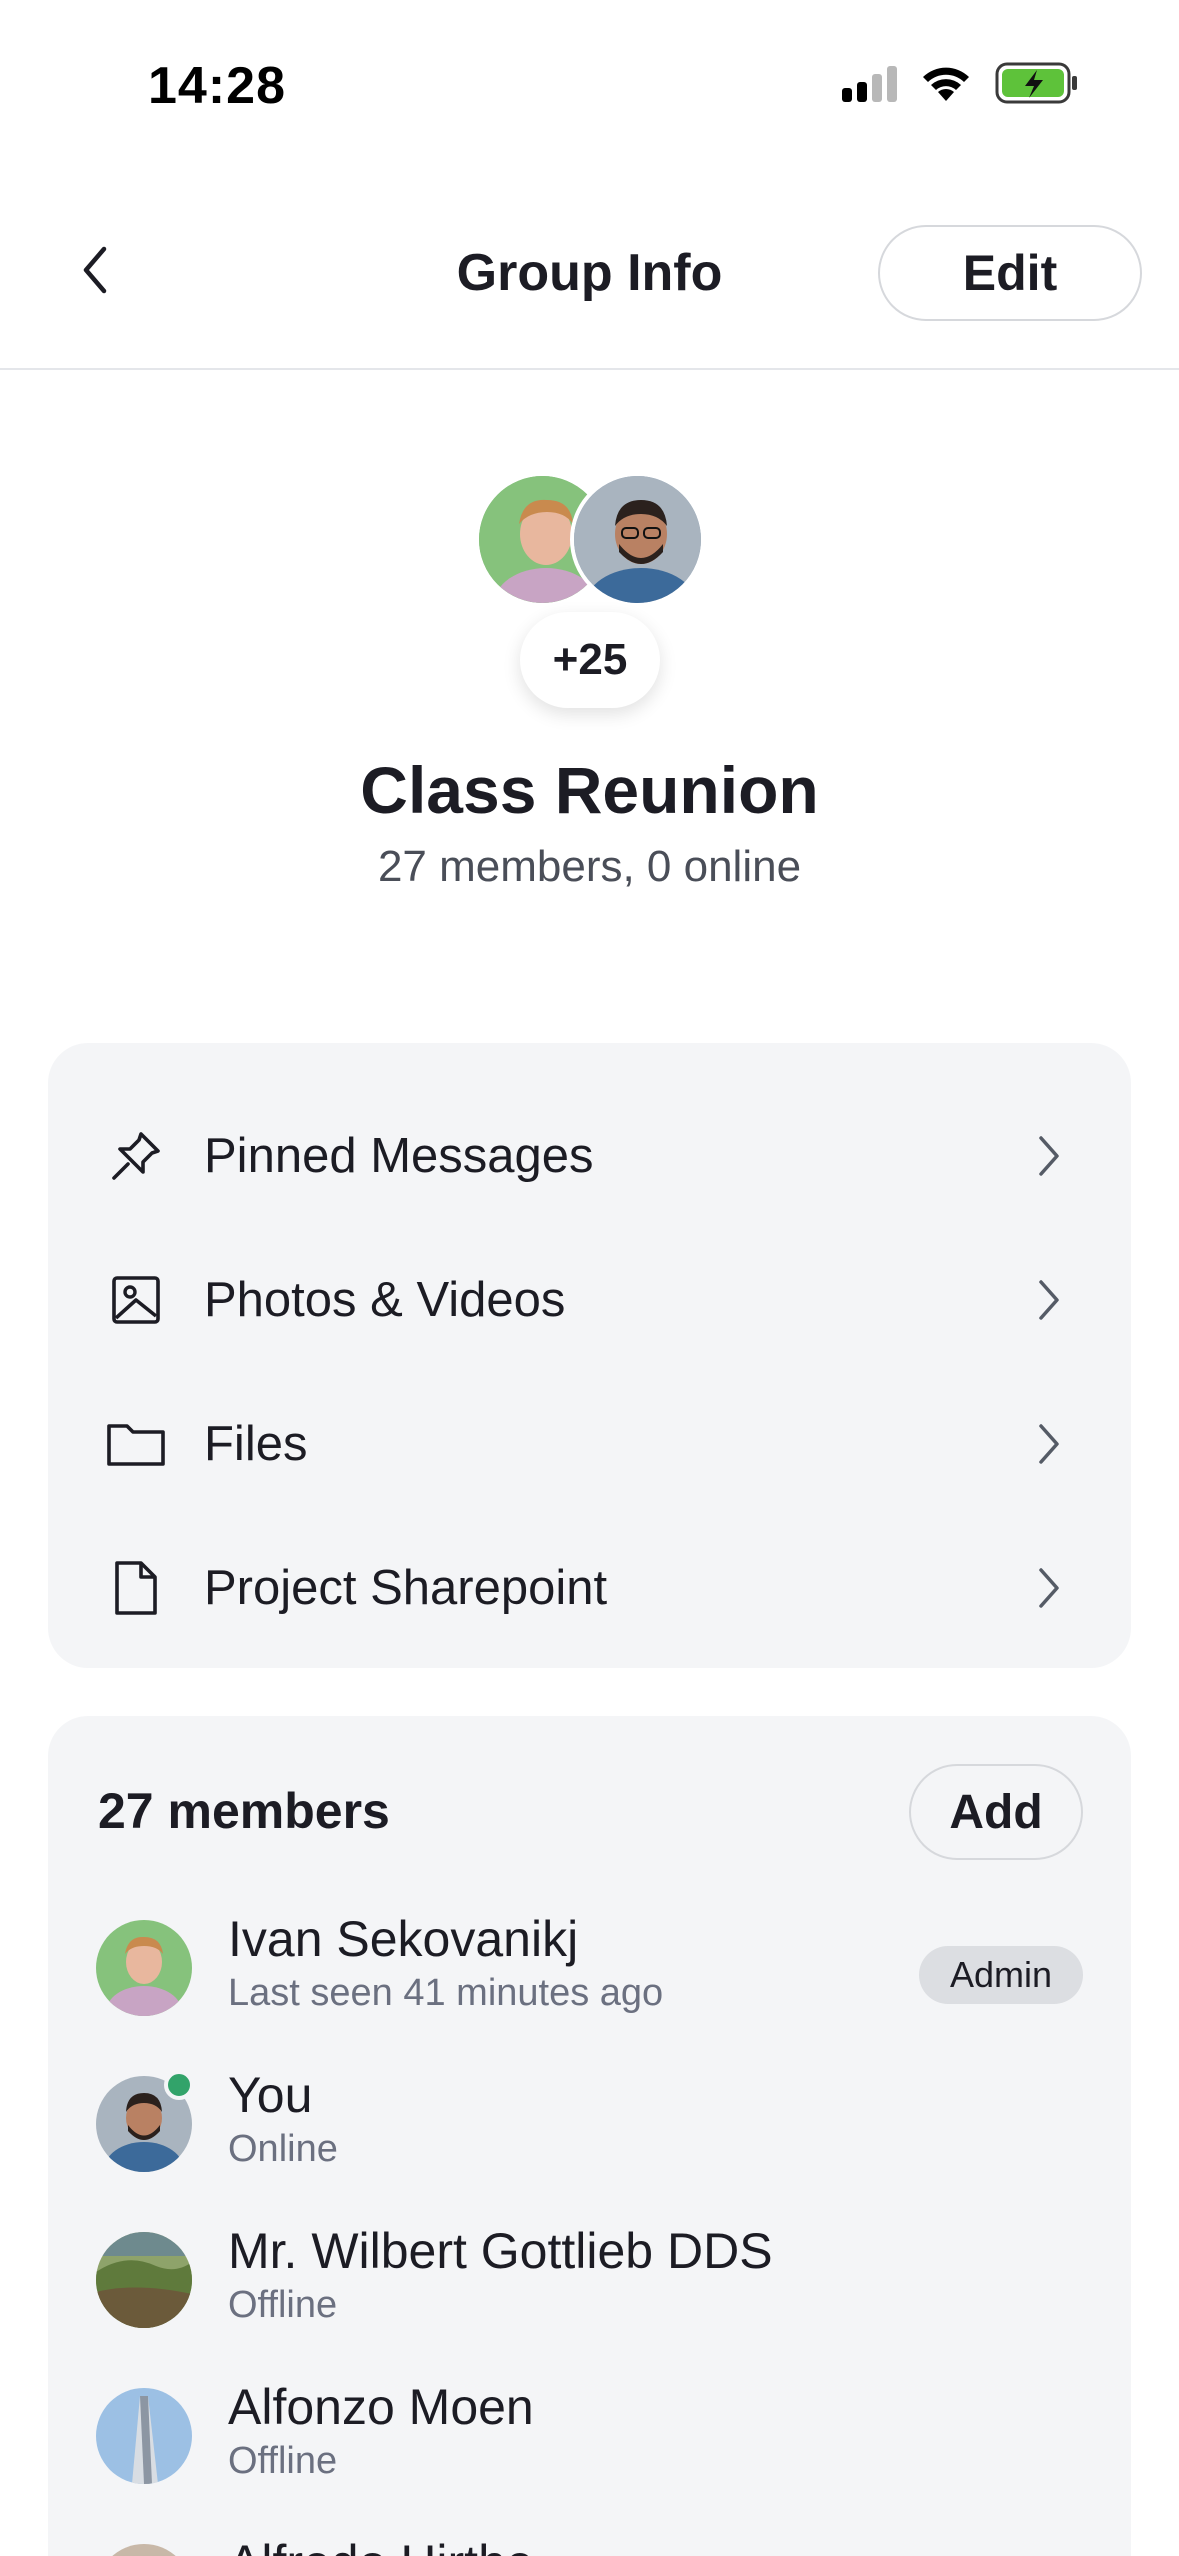 The image size is (1179, 2556). Describe the element at coordinates (589, 2531) in the screenshot. I see `member-row: Alfredo Hirthe` at that location.